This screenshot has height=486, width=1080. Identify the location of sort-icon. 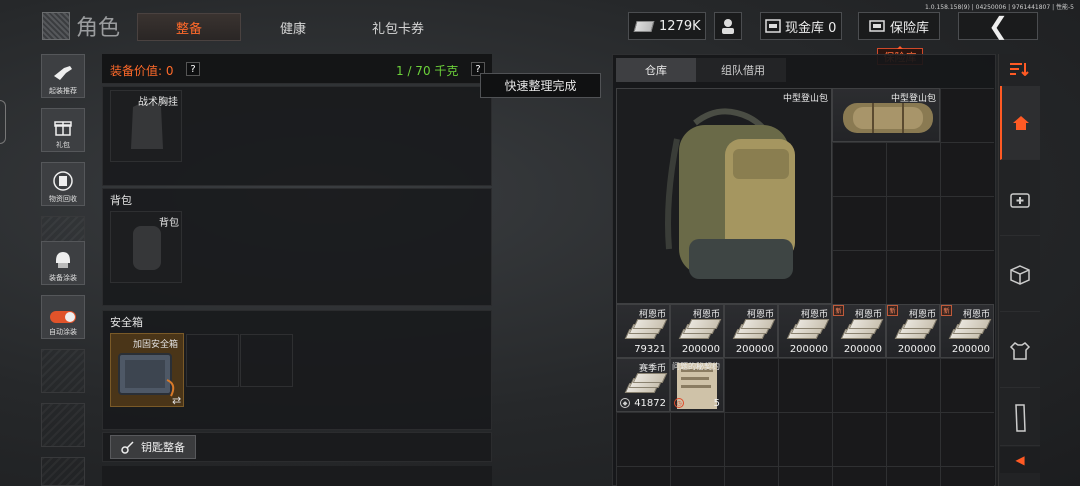
(1020, 69).